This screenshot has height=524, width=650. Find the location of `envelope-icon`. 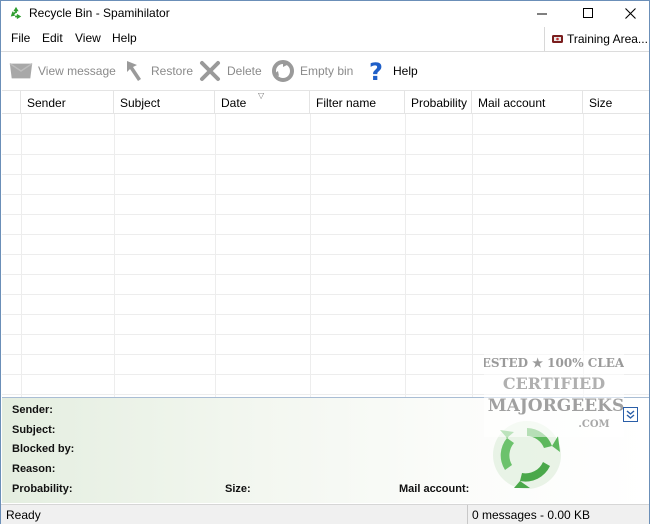

envelope-icon is located at coordinates (21, 71).